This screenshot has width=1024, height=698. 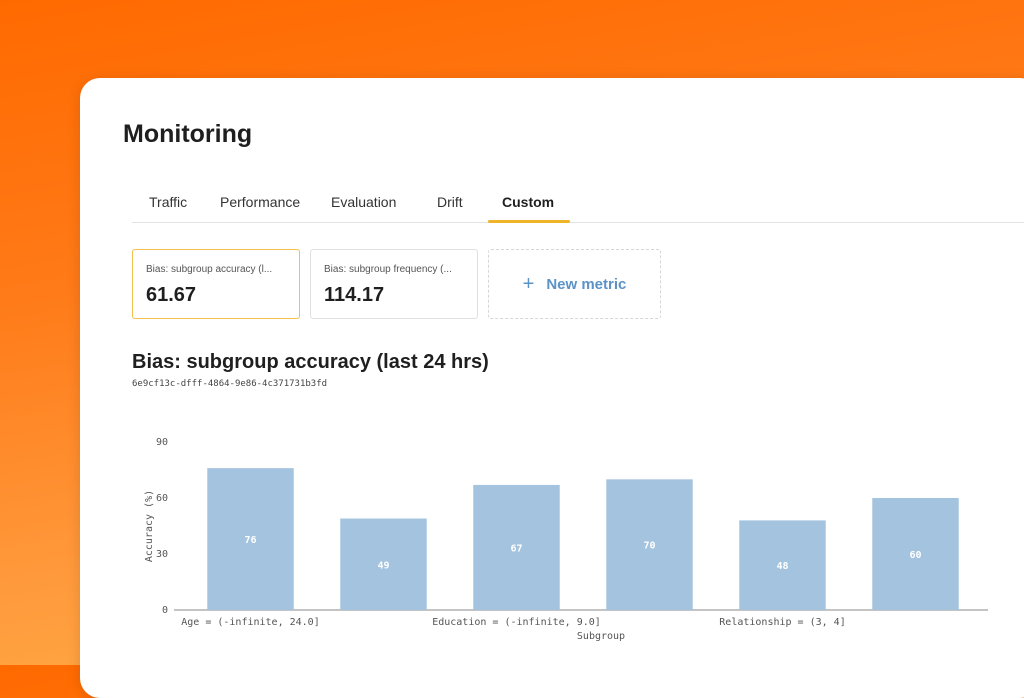 I want to click on x-tick-label: Relationship = (3, 4], so click(x=782, y=622).